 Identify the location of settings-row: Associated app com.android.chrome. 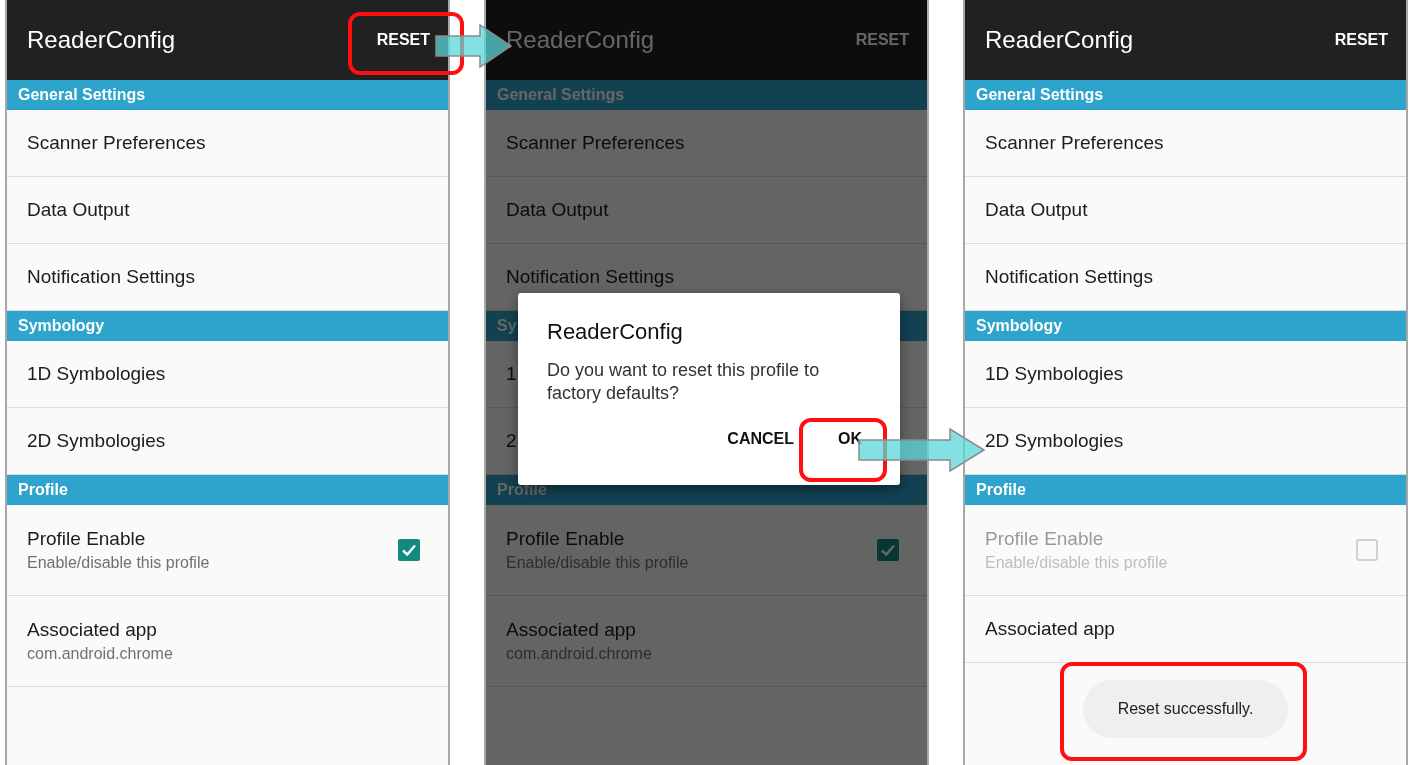
(227, 641).